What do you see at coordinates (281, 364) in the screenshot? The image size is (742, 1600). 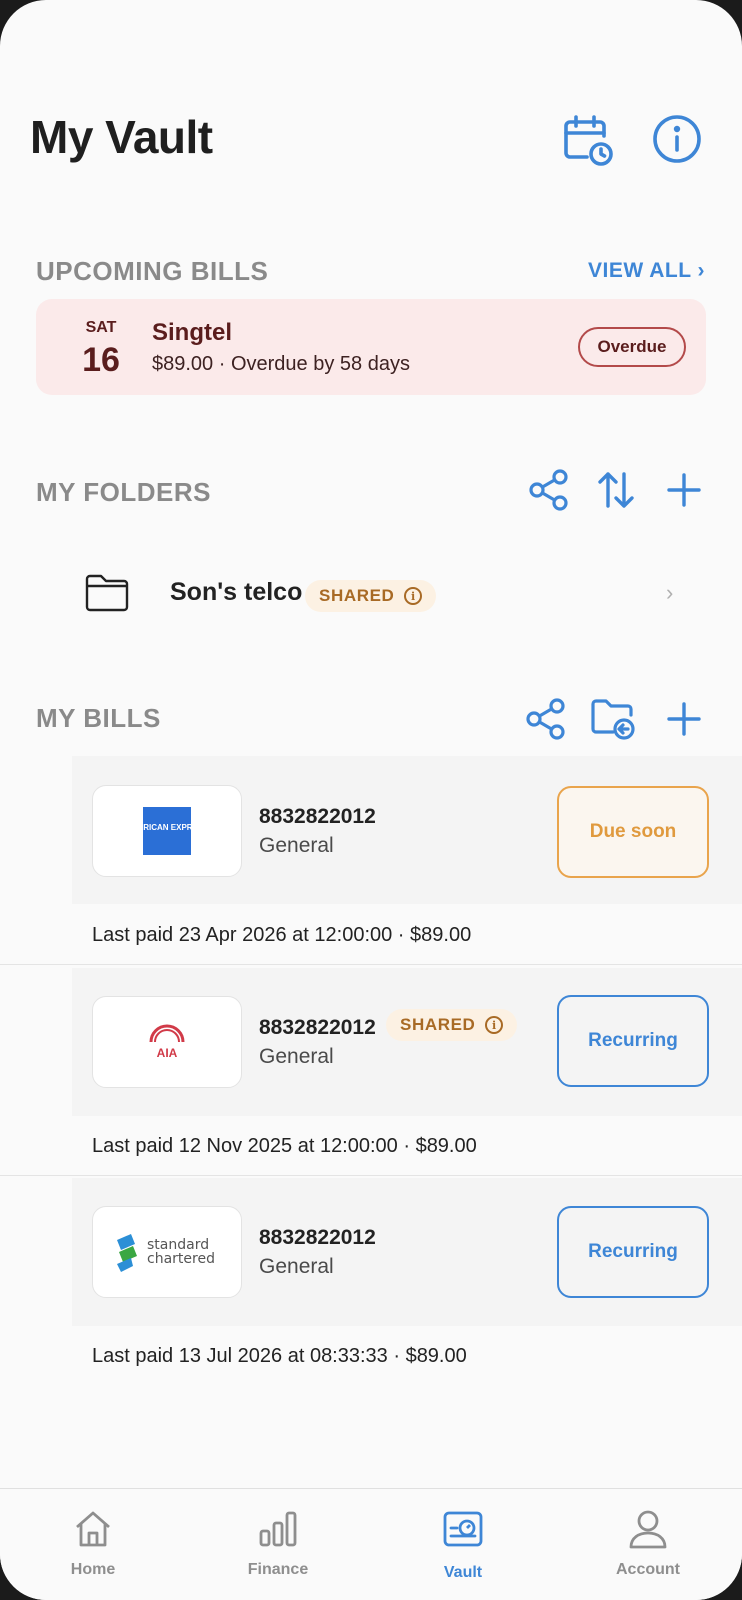 I see `bill-detail: $89.00 · Overdue by 58 days` at bounding box center [281, 364].